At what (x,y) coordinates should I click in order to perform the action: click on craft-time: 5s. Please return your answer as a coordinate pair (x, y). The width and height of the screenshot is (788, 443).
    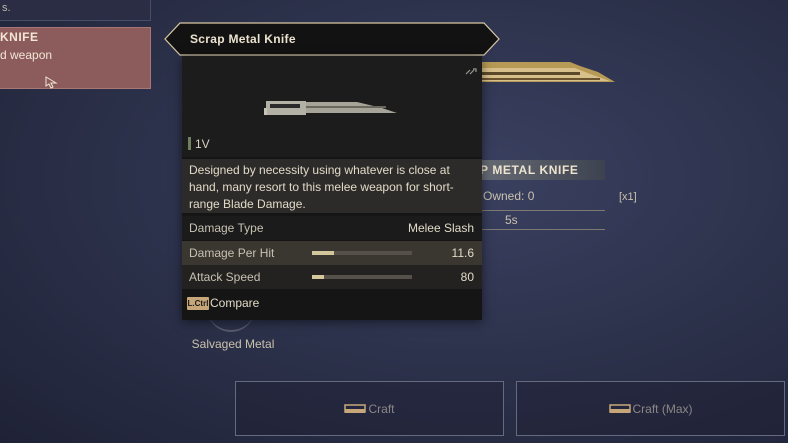
    Looking at the image, I should click on (511, 220).